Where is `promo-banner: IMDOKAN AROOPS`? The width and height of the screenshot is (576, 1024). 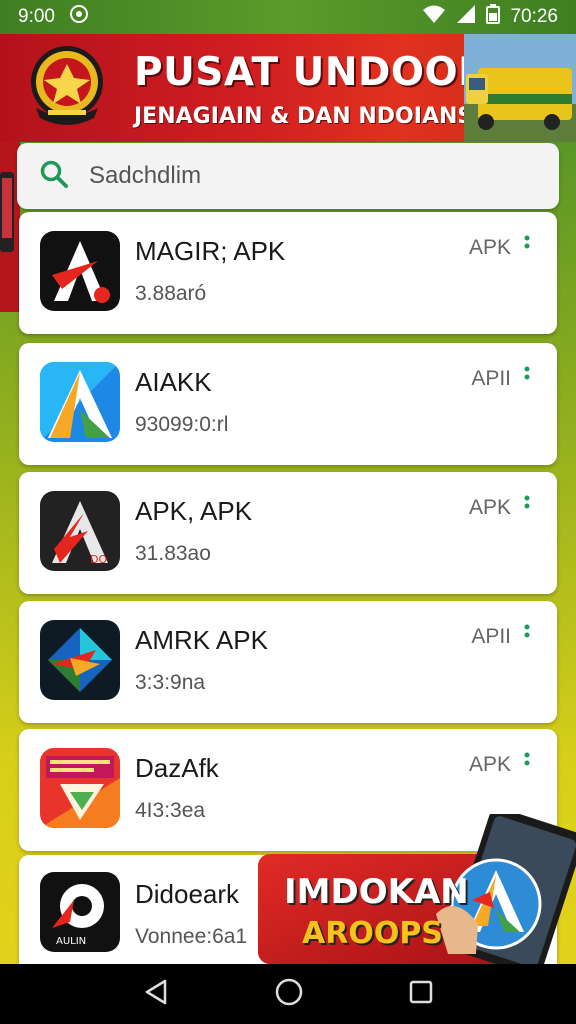 promo-banner: IMDOKAN AROOPS is located at coordinates (417, 889).